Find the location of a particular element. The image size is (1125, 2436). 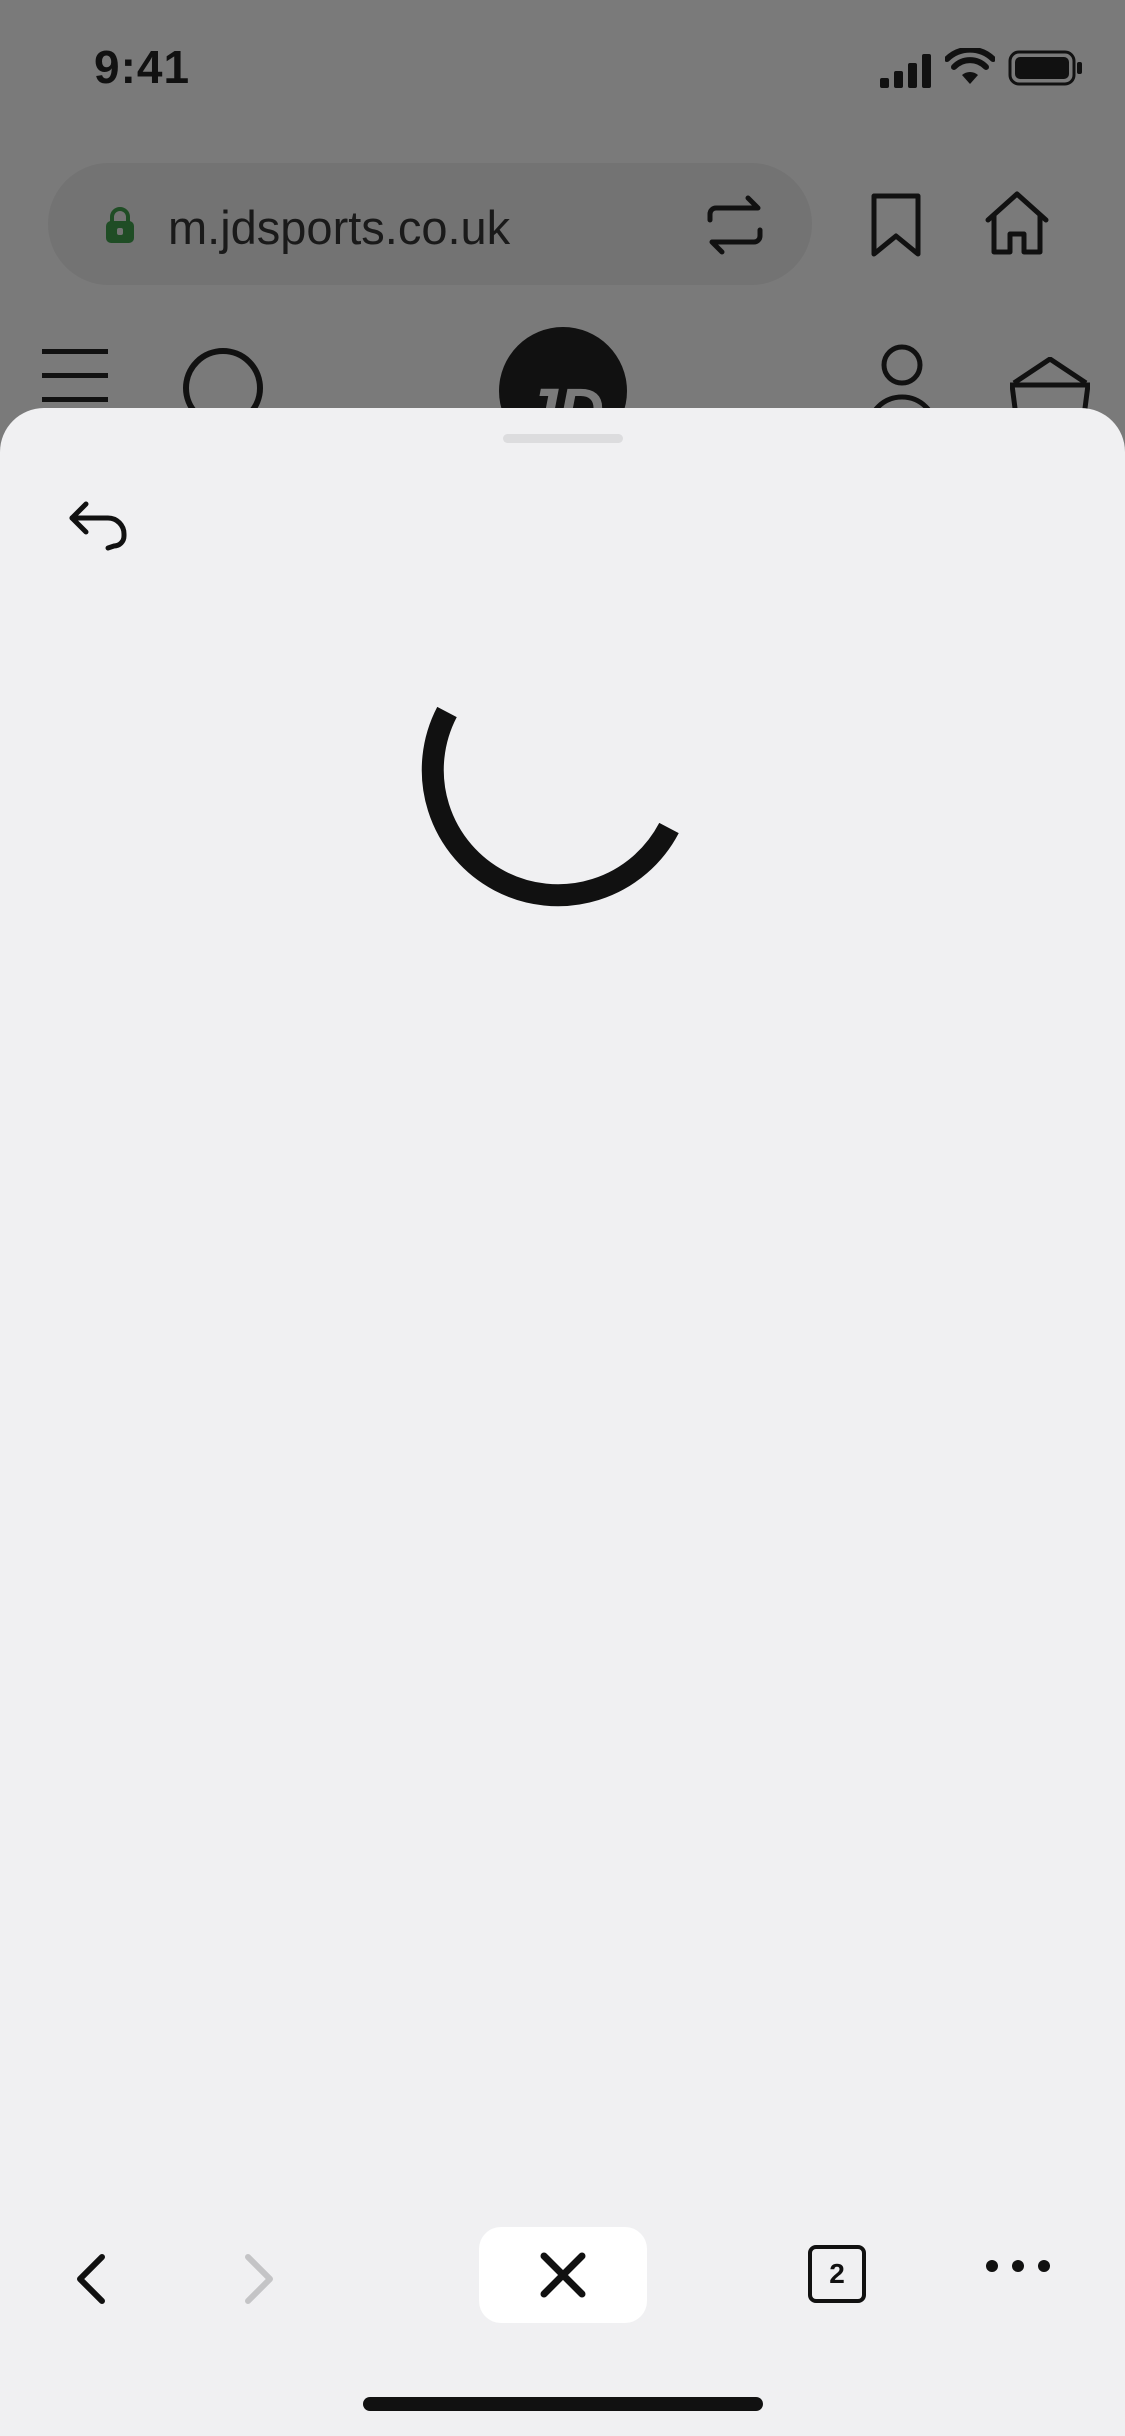

url-text: m.jdsports.co.uk is located at coordinates (339, 227).